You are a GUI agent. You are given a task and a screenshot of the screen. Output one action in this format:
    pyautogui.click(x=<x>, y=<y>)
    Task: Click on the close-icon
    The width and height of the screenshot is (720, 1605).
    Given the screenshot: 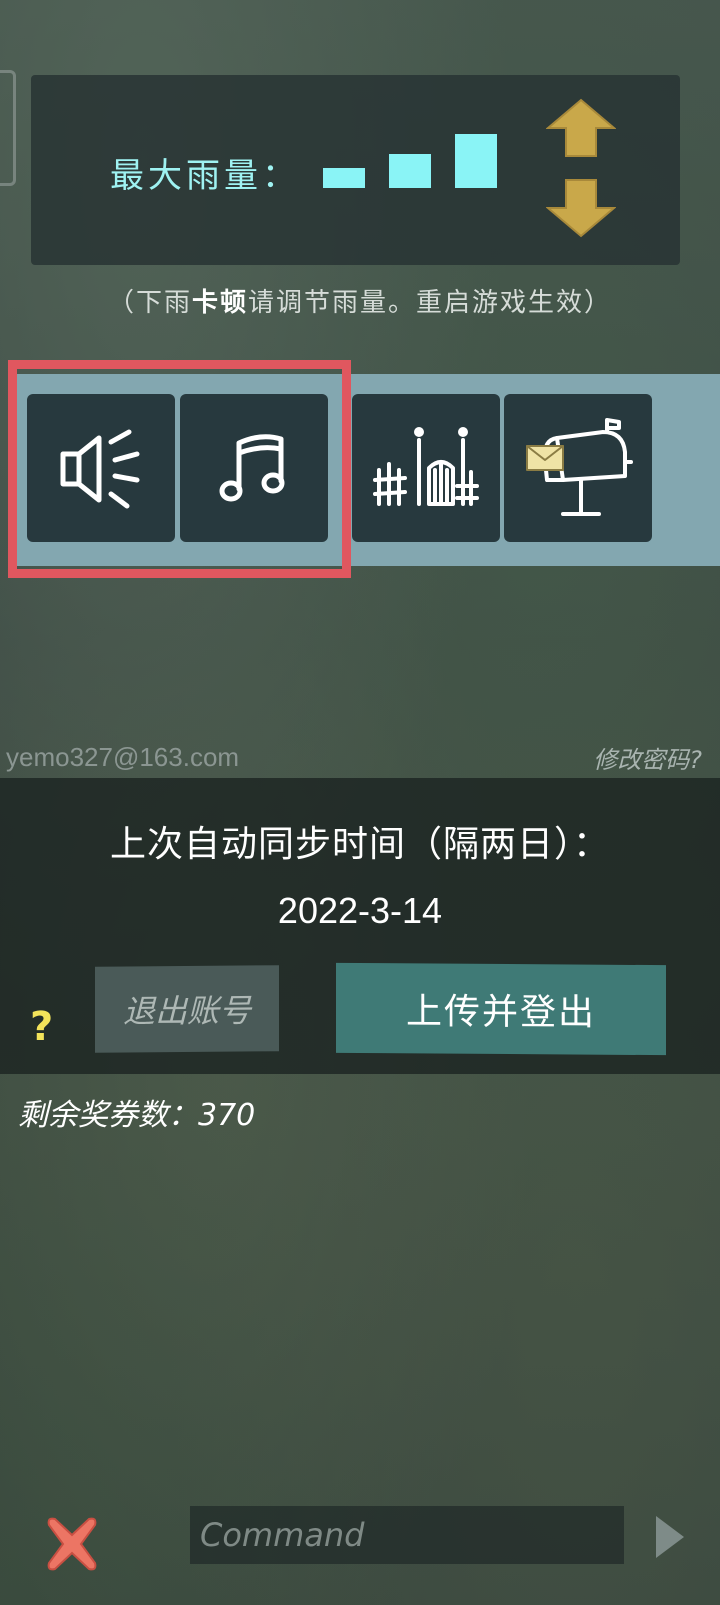 What is the action you would take?
    pyautogui.click(x=72, y=1544)
    